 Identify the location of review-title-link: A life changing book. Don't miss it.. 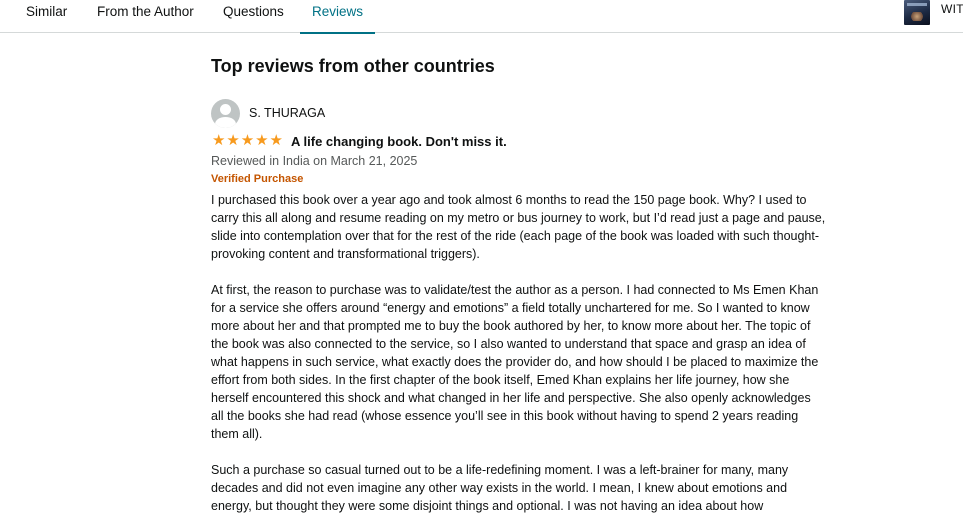
(399, 141).